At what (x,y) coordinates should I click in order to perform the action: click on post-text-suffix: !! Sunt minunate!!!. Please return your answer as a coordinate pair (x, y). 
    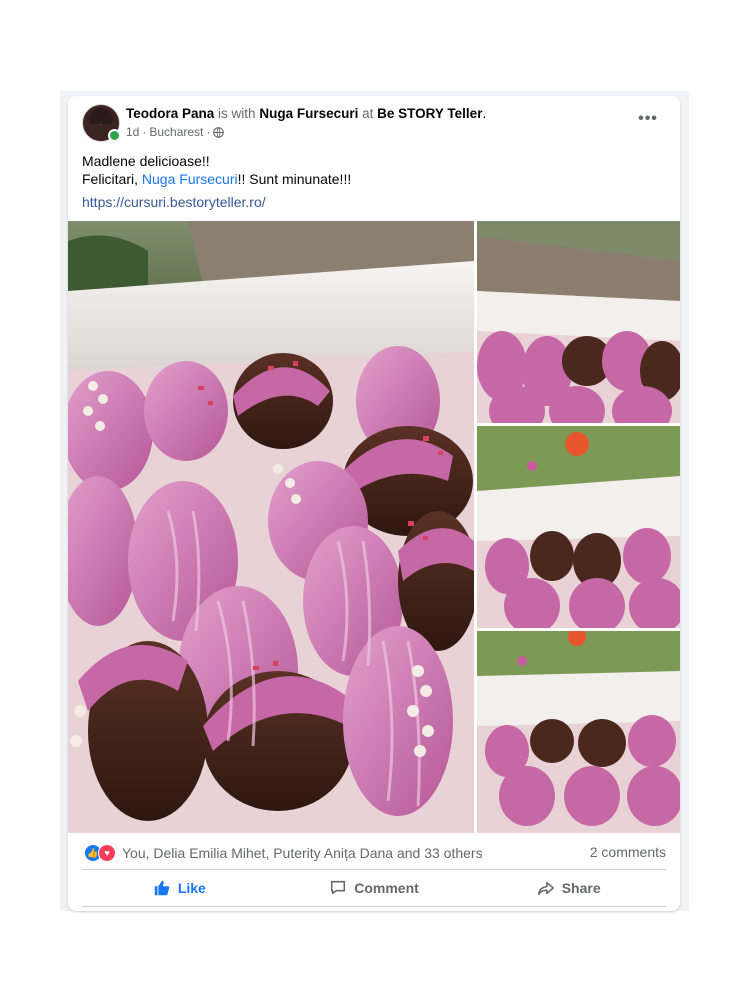
    Looking at the image, I should click on (294, 179).